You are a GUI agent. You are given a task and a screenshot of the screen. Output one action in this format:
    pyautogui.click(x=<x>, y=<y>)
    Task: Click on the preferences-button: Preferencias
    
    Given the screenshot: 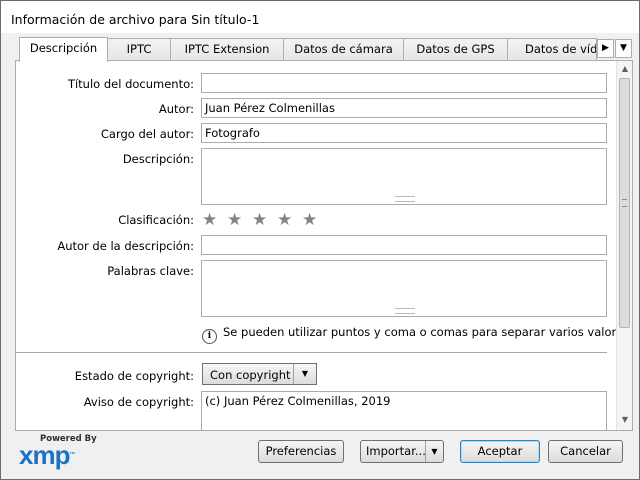 What is the action you would take?
    pyautogui.click(x=301, y=451)
    